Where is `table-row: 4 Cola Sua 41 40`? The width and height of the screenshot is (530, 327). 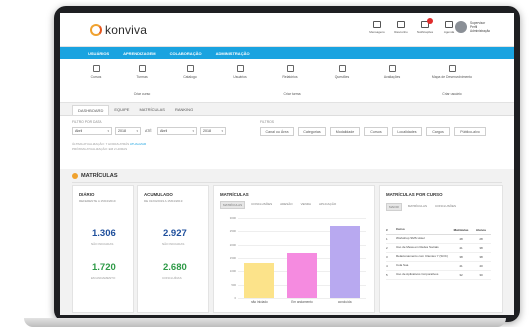
table-row: 4 Cola Sua 41 40 is located at coordinates (438, 266).